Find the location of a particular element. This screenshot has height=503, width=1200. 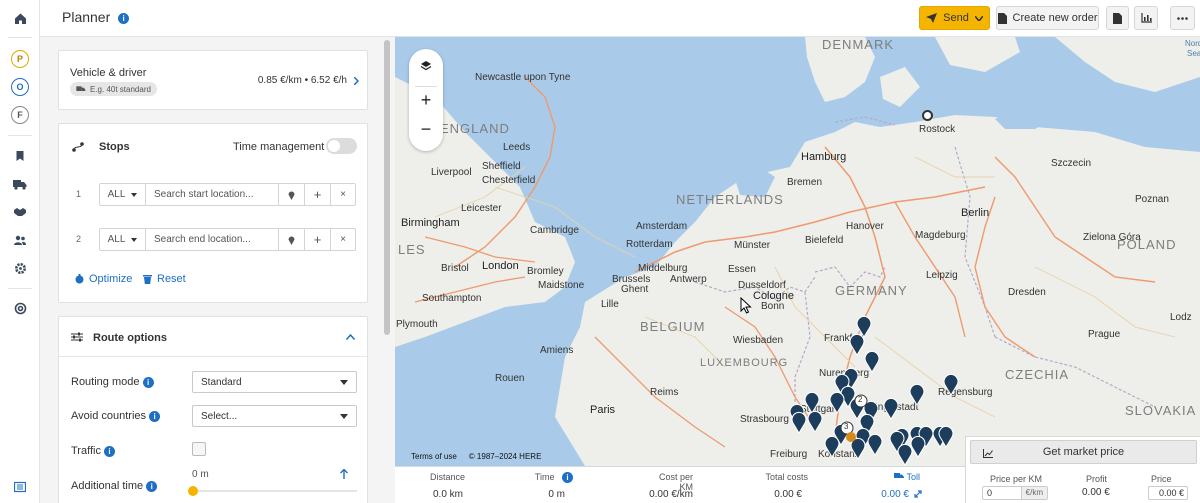

create-new-order-button: Create new order is located at coordinates (1047, 18).